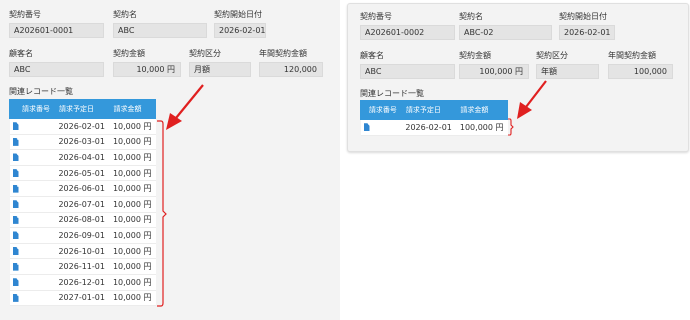  What do you see at coordinates (162, 213) in the screenshot?
I see `red-bracket-left` at bounding box center [162, 213].